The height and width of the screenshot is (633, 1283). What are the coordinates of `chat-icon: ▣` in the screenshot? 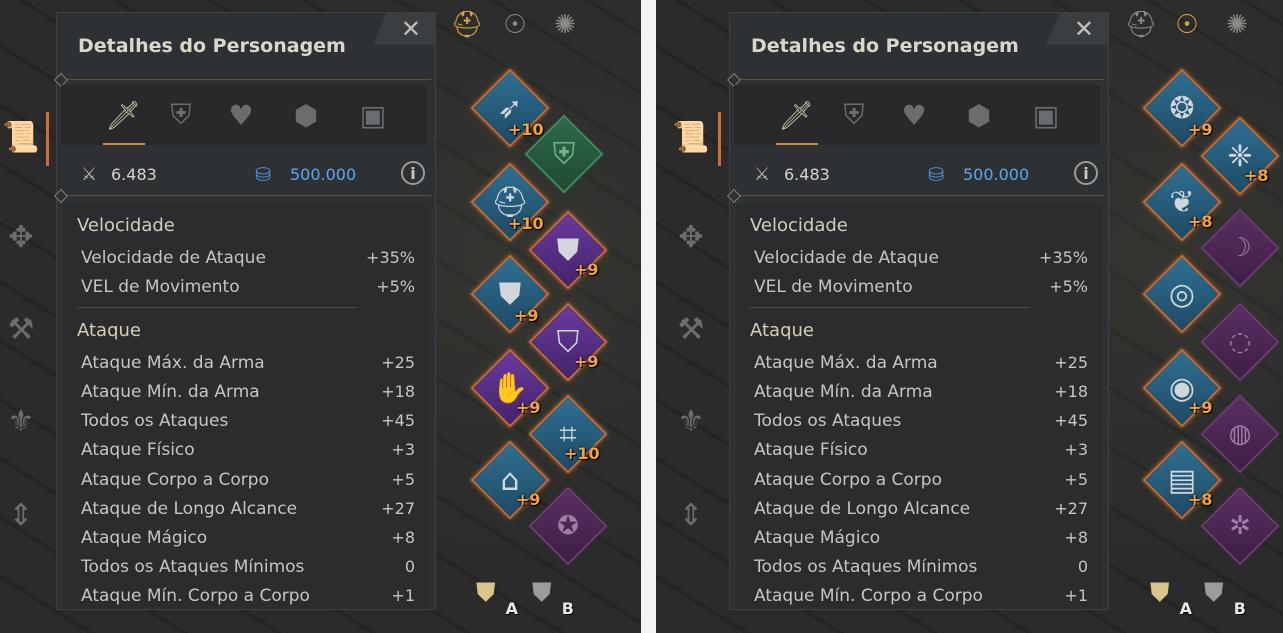 It's located at (1046, 115).